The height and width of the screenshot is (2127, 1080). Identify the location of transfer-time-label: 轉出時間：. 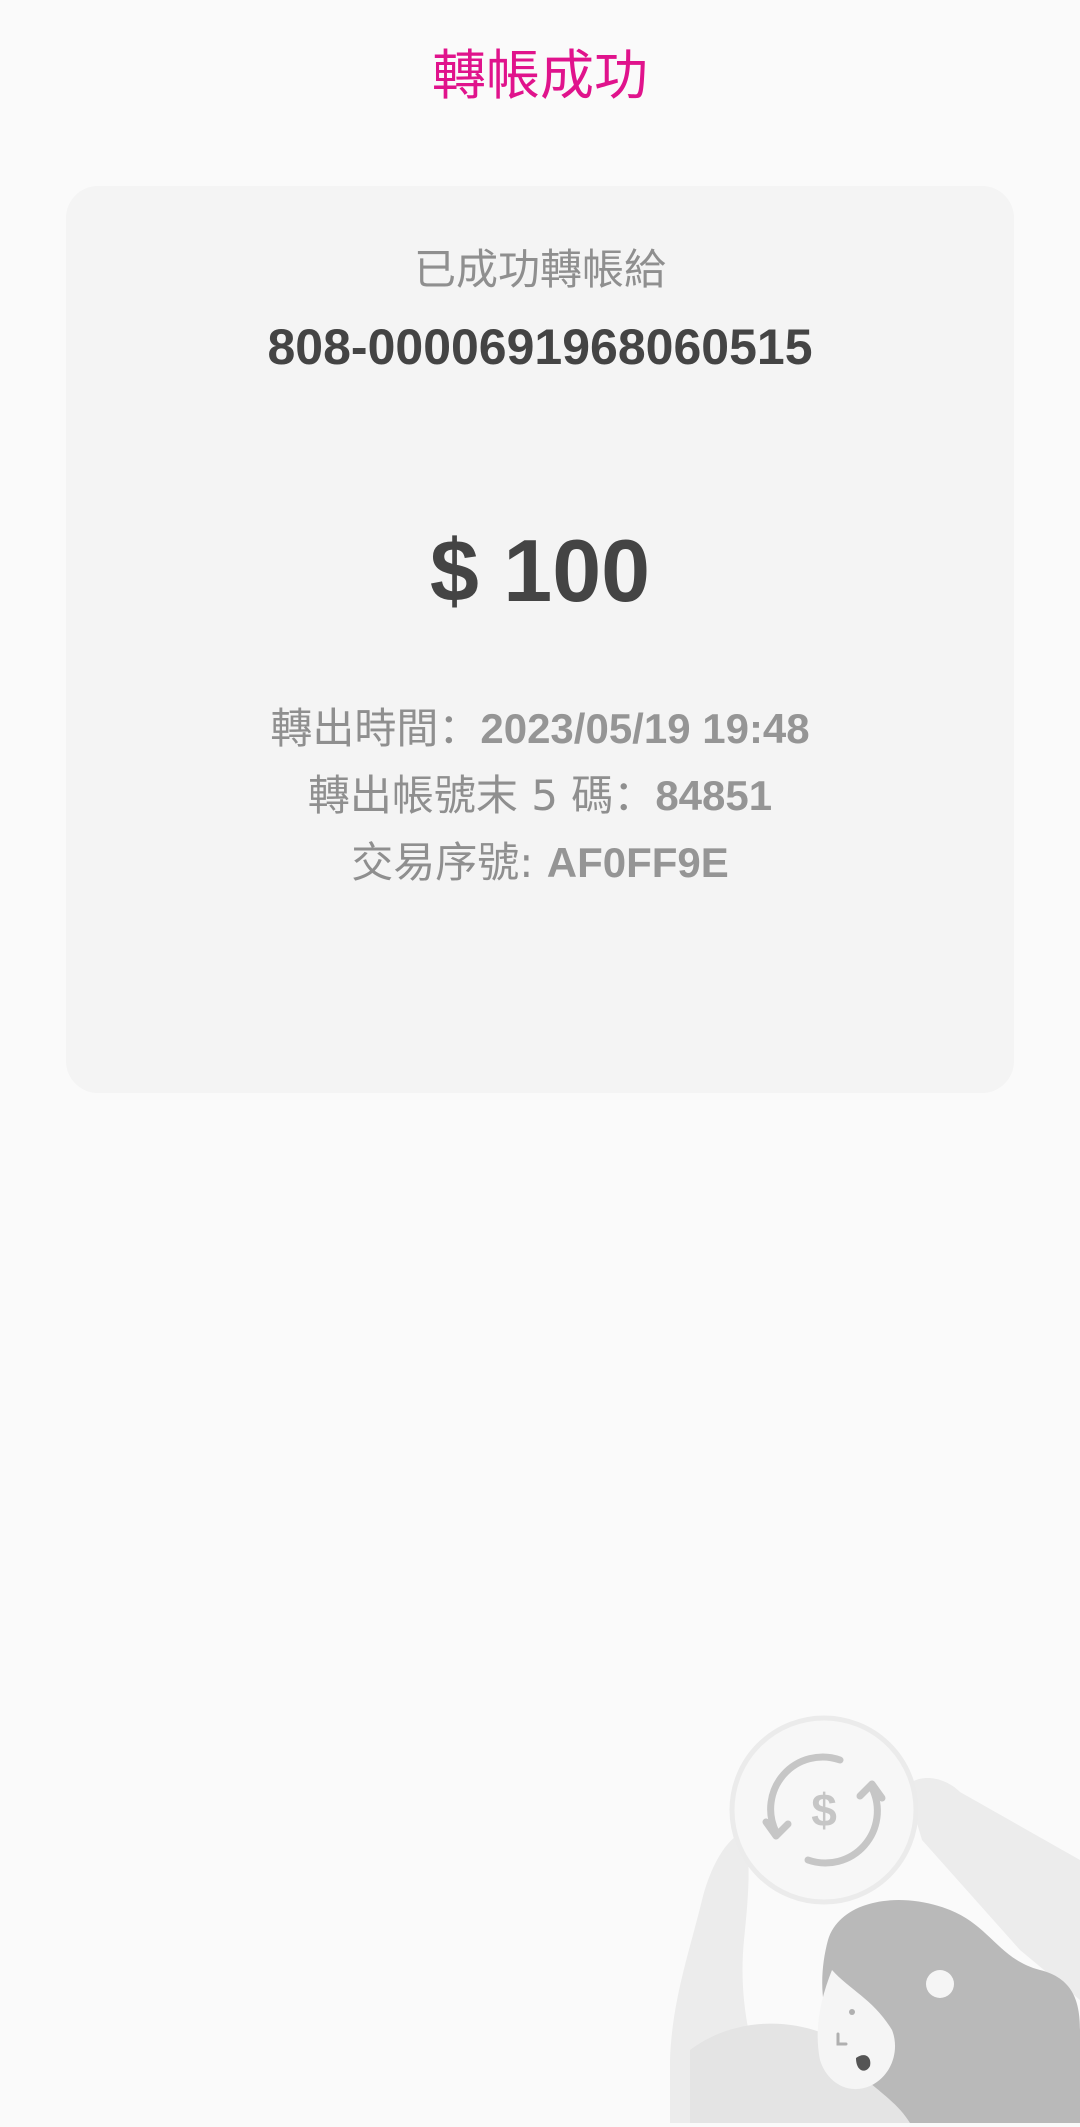
(375, 728).